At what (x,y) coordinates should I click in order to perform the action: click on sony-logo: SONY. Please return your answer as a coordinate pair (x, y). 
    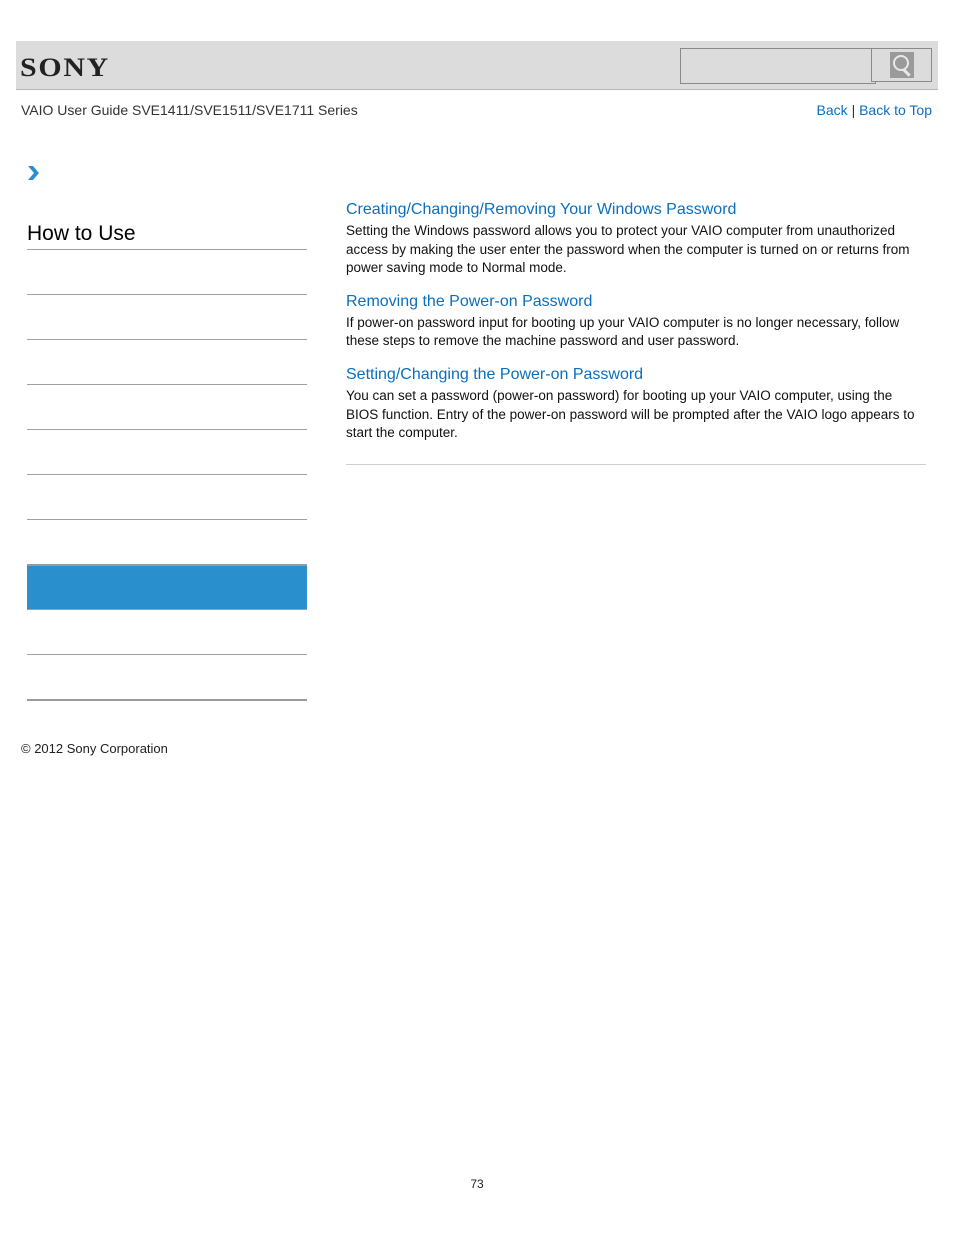
    Looking at the image, I should click on (65, 67).